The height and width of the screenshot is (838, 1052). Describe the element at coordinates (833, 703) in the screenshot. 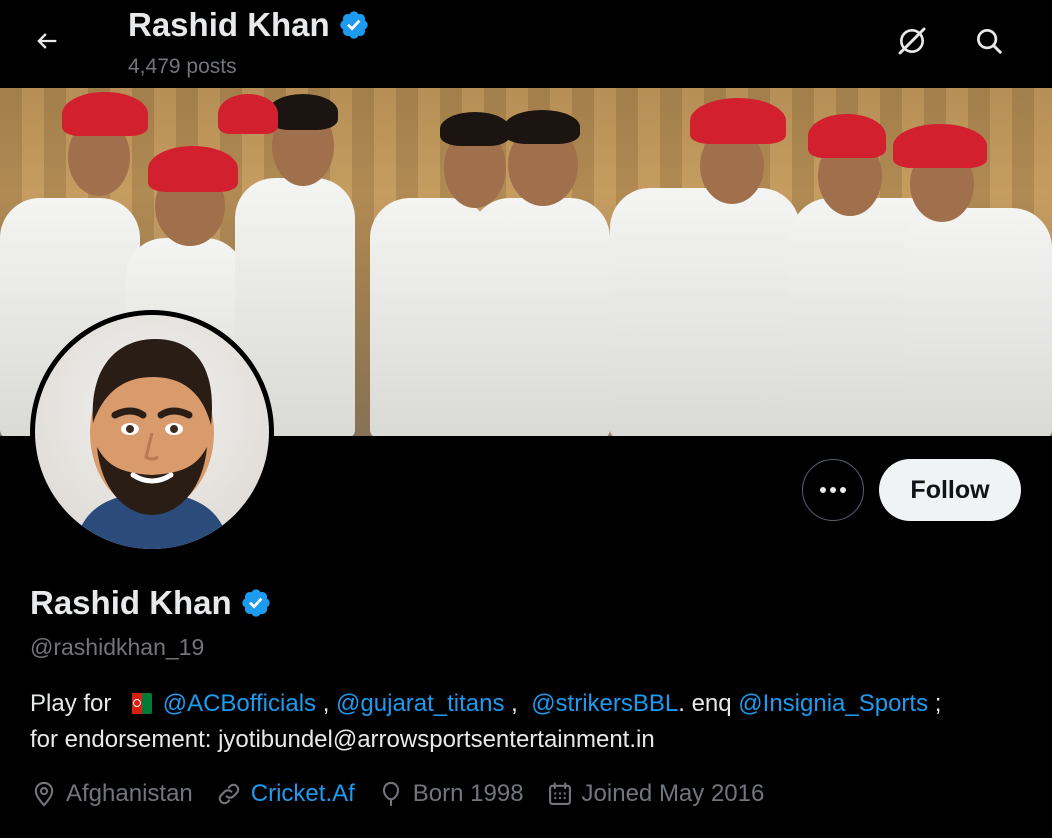

I see `mention-insignia-sports: @Insignia_Sports` at that location.